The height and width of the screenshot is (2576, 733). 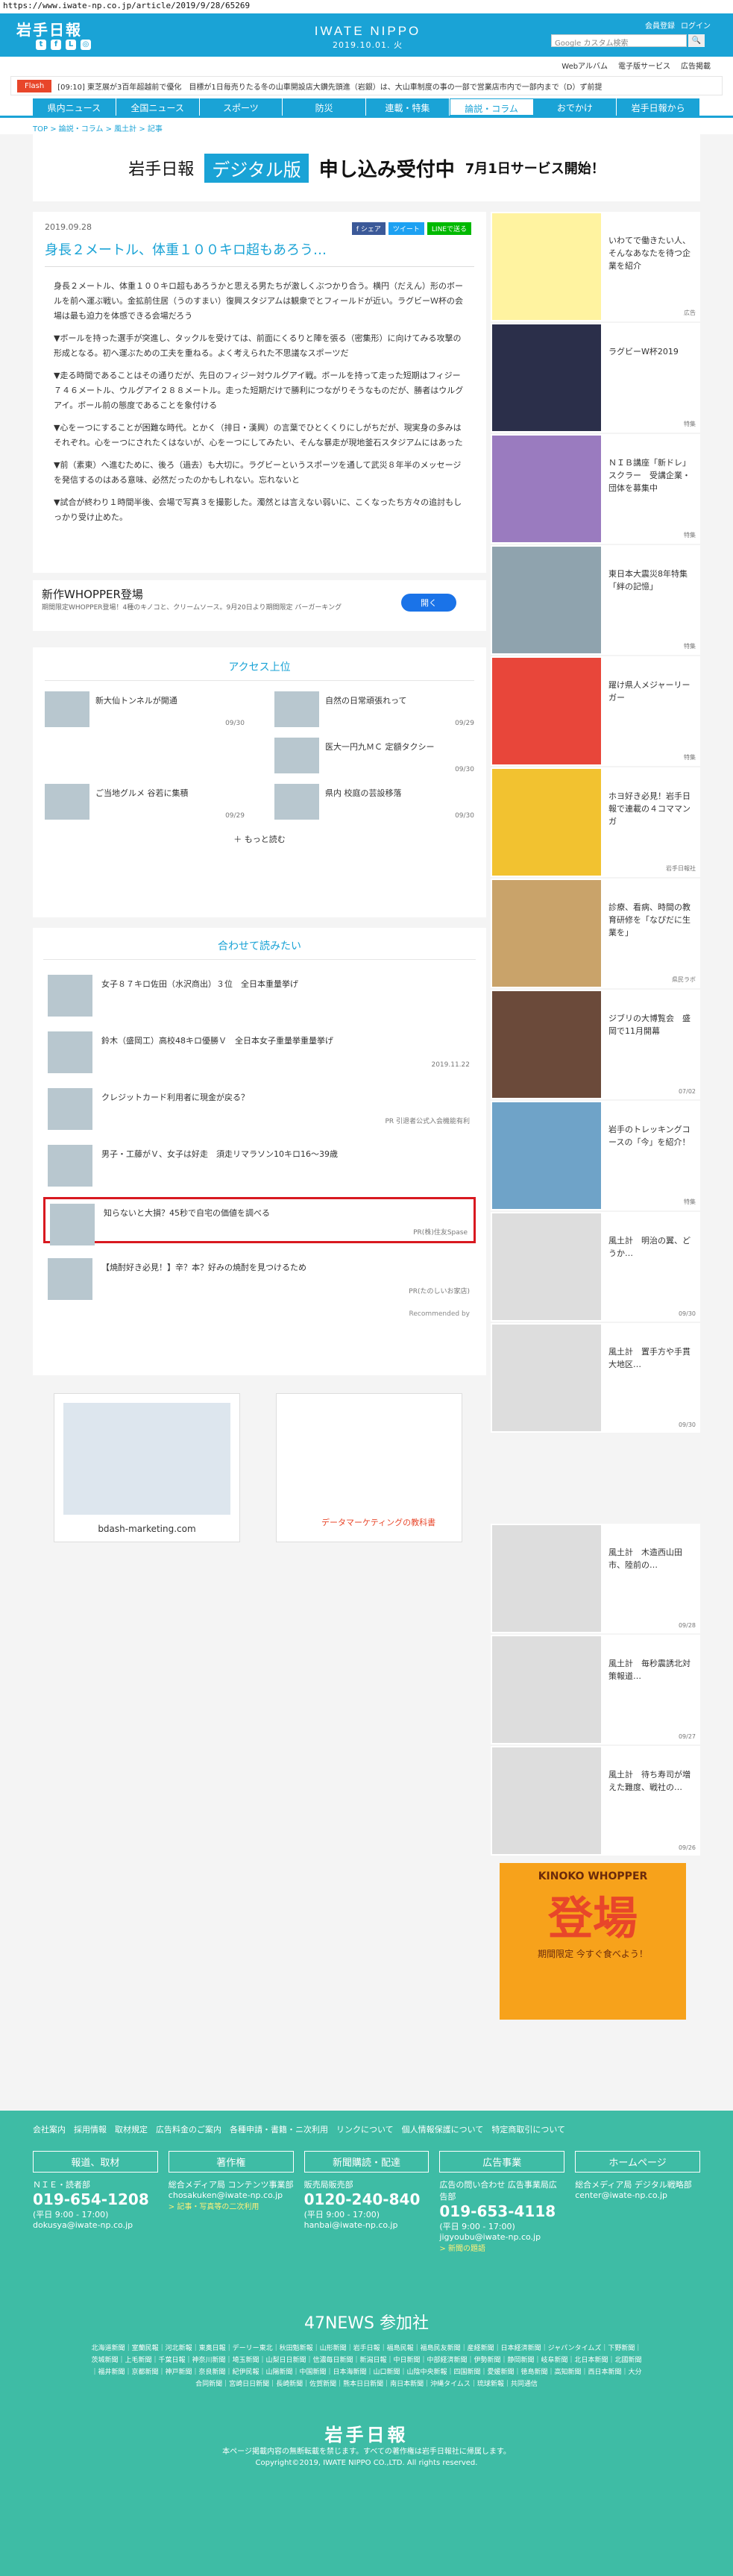 What do you see at coordinates (690, 758) in the screenshot?
I see `side-item-tag: 特集` at bounding box center [690, 758].